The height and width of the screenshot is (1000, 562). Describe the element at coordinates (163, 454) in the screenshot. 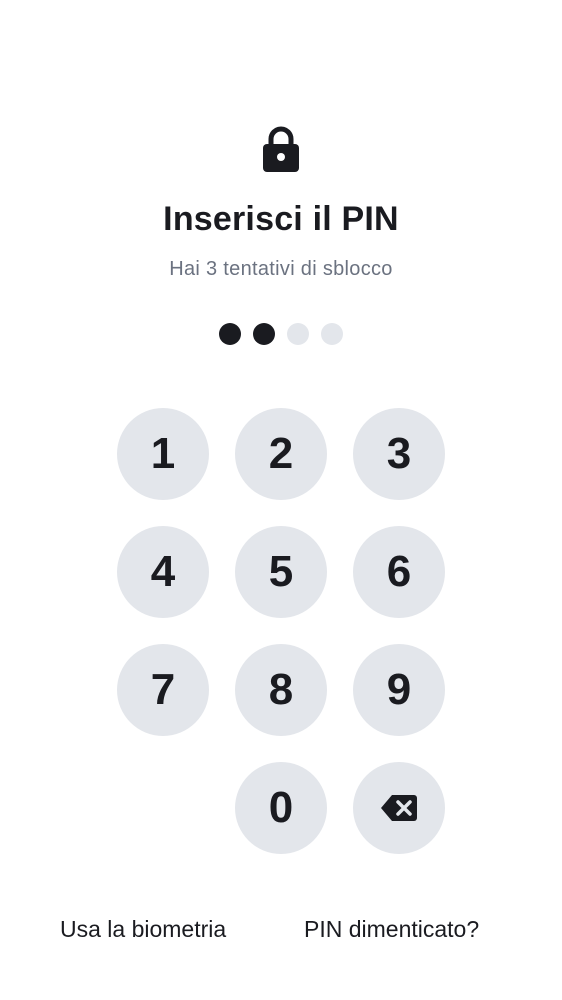

I see `key-1: 1` at that location.